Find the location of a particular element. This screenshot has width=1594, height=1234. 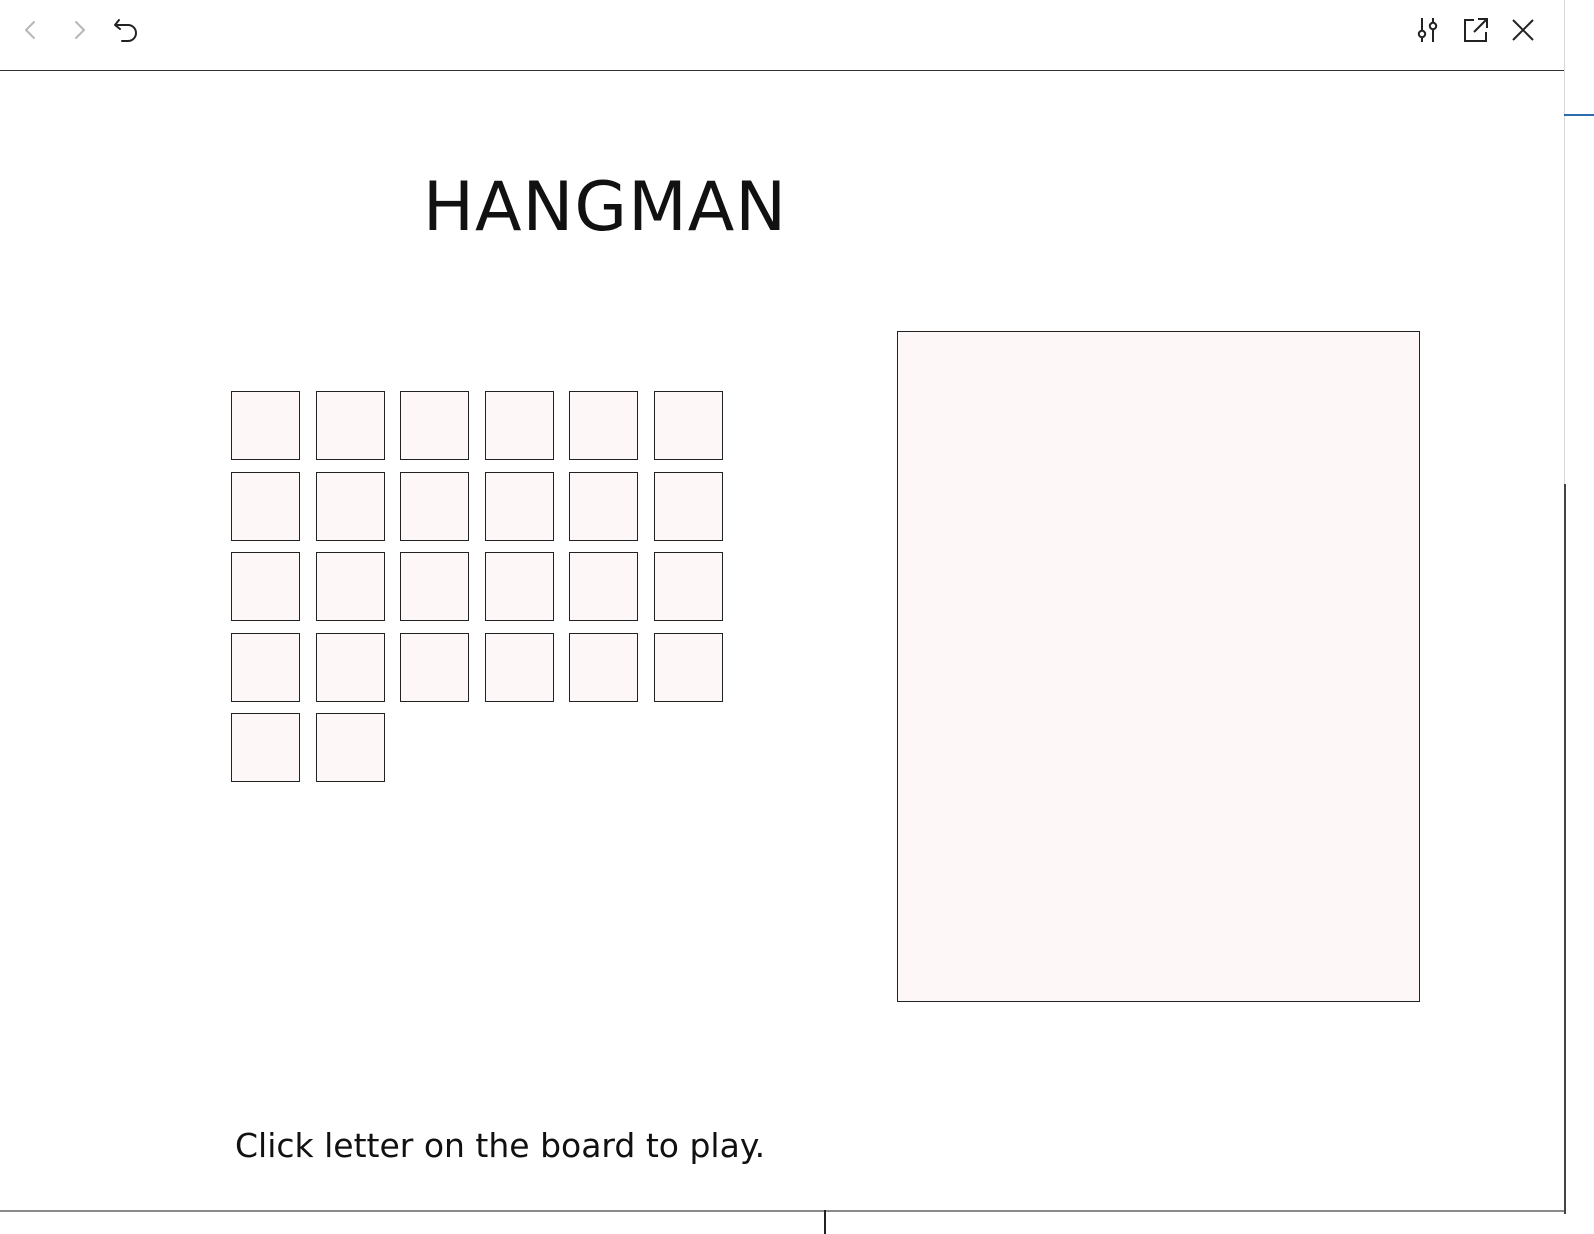

bottom-edge-tick is located at coordinates (825, 1222).